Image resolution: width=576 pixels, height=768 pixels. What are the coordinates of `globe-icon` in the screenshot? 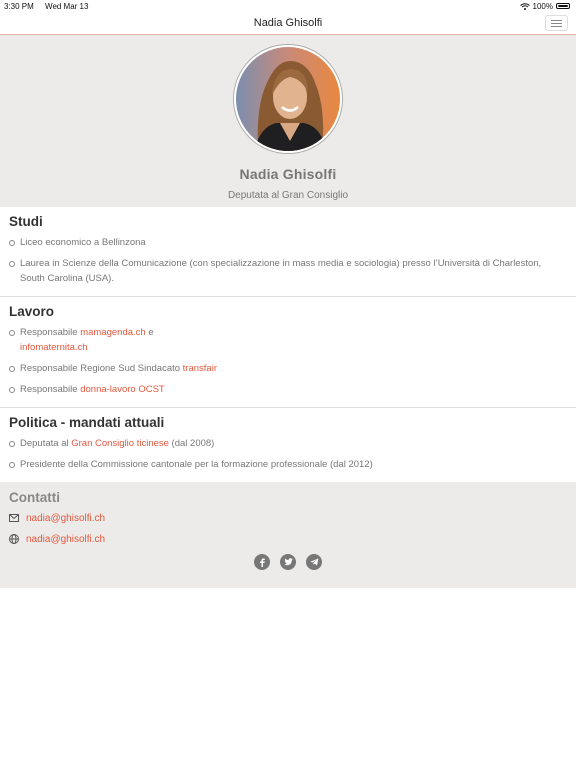 It's located at (17, 539).